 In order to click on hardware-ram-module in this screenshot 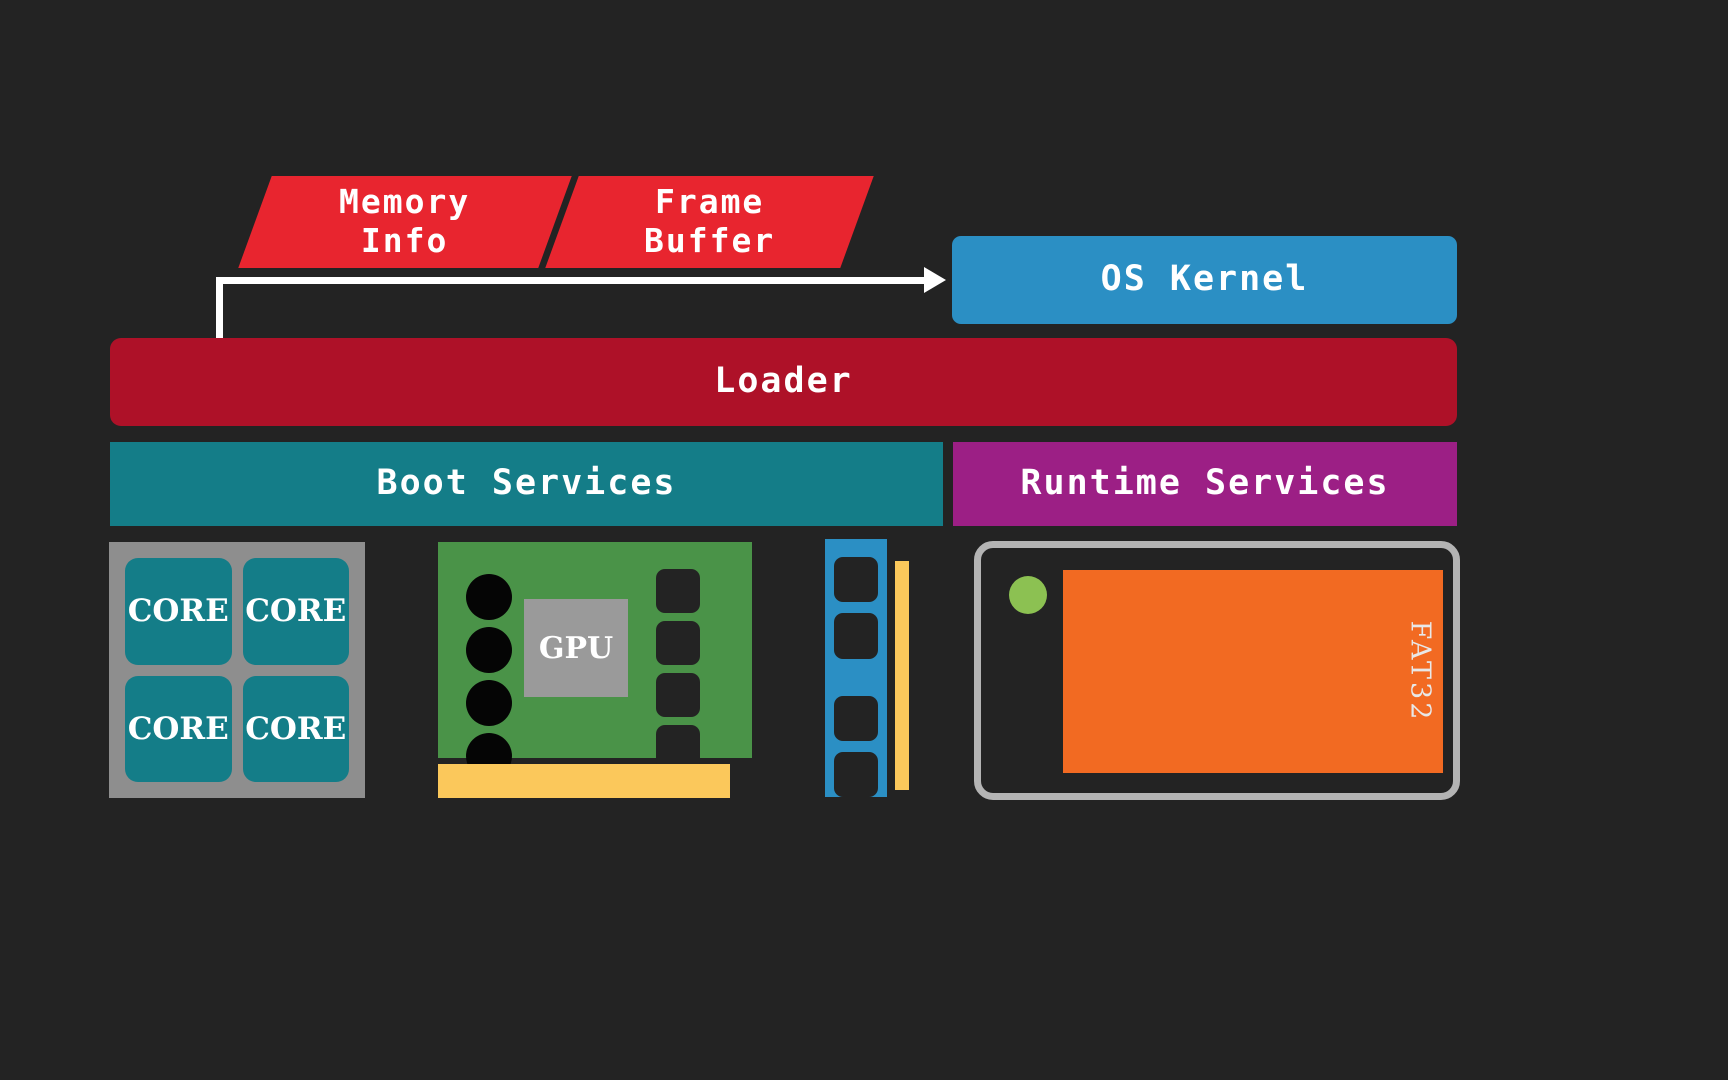, I will do `click(856, 668)`.